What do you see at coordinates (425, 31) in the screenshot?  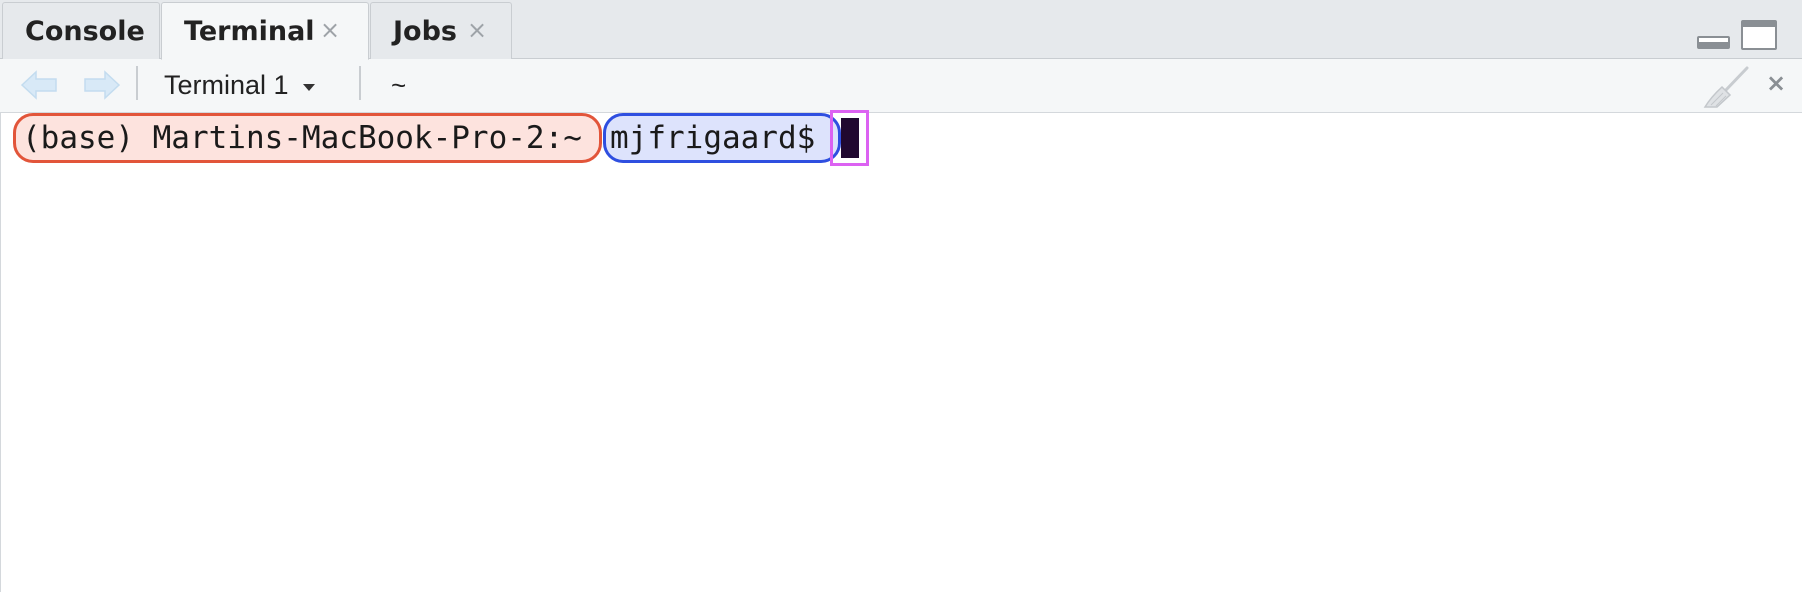 I see `tab-label: Jobs` at bounding box center [425, 31].